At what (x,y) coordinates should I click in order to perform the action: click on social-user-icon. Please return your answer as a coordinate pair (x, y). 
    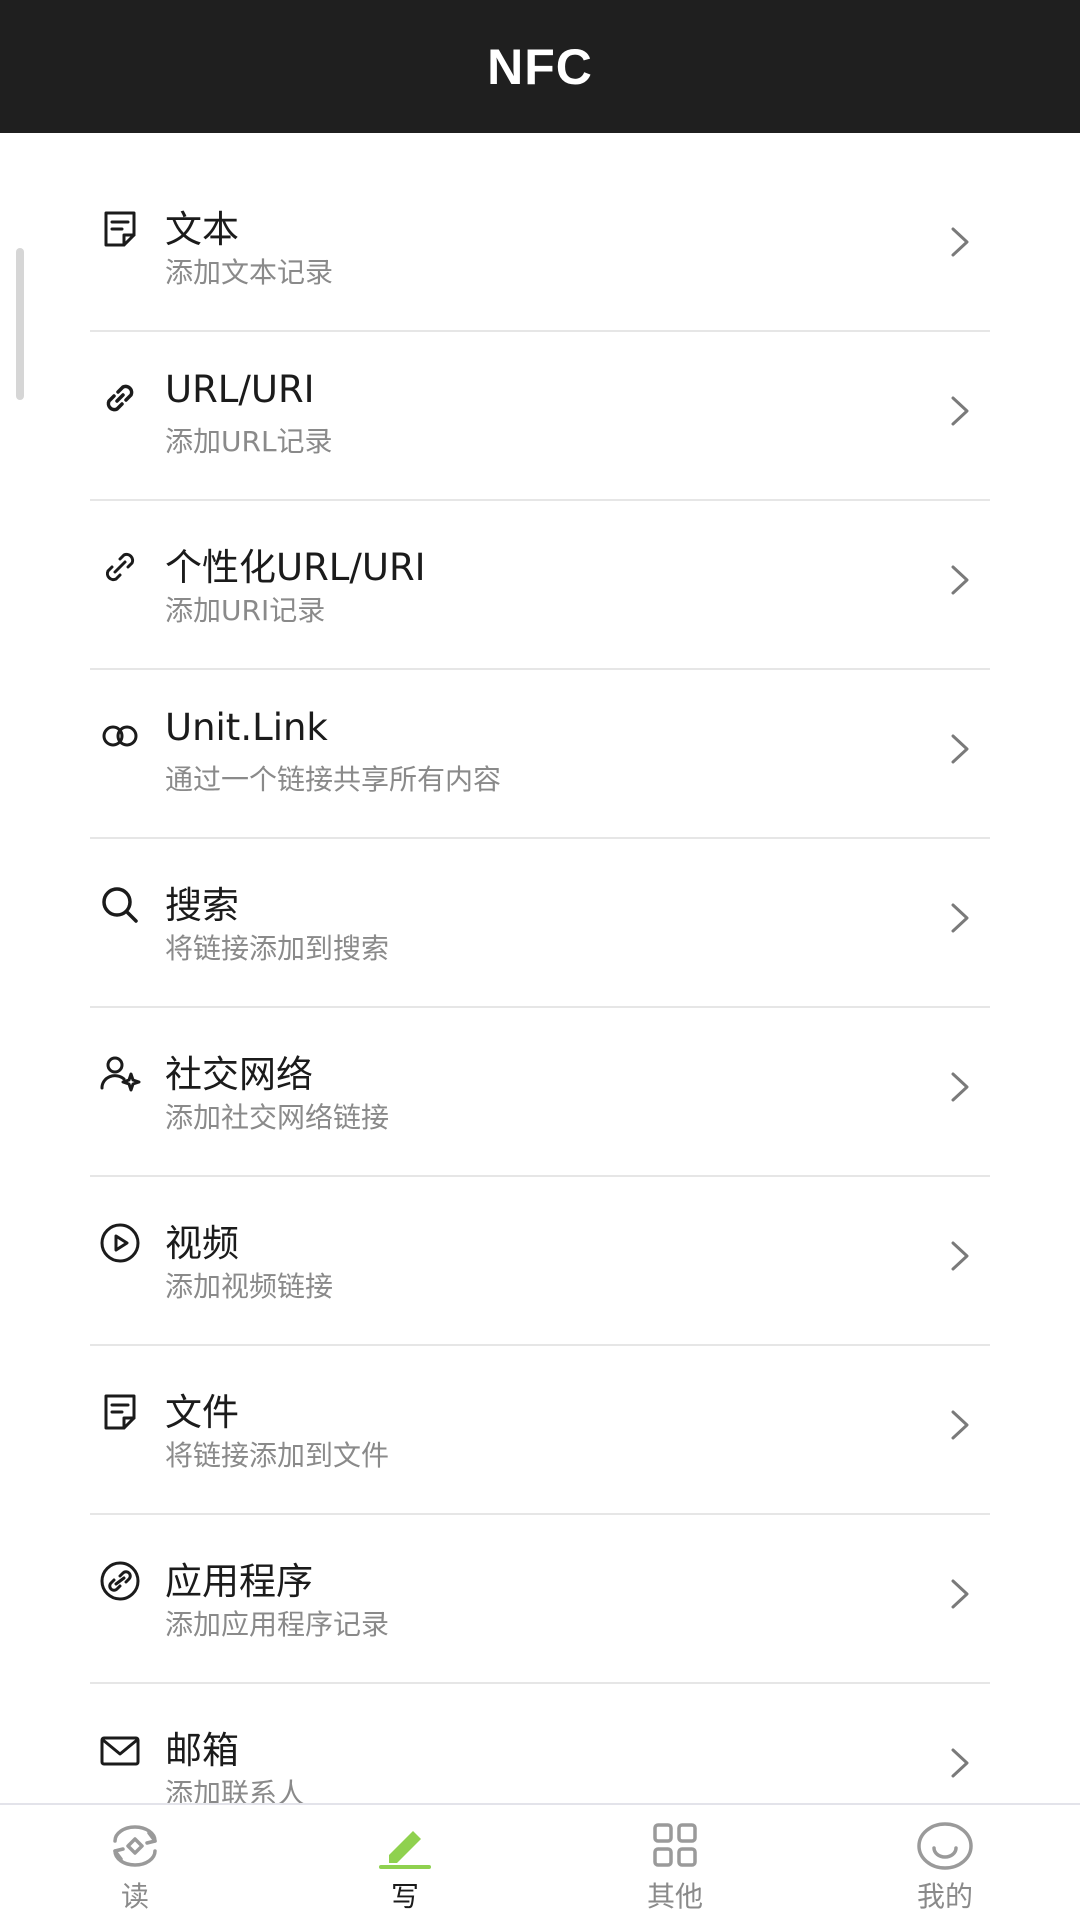
    Looking at the image, I should click on (120, 1074).